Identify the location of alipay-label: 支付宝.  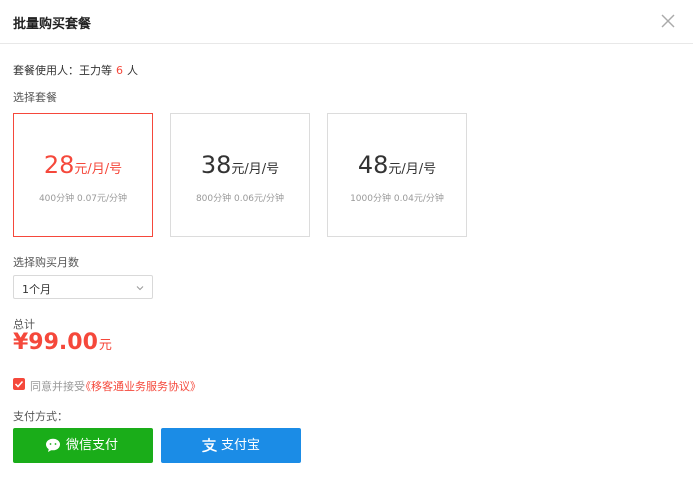
(241, 445).